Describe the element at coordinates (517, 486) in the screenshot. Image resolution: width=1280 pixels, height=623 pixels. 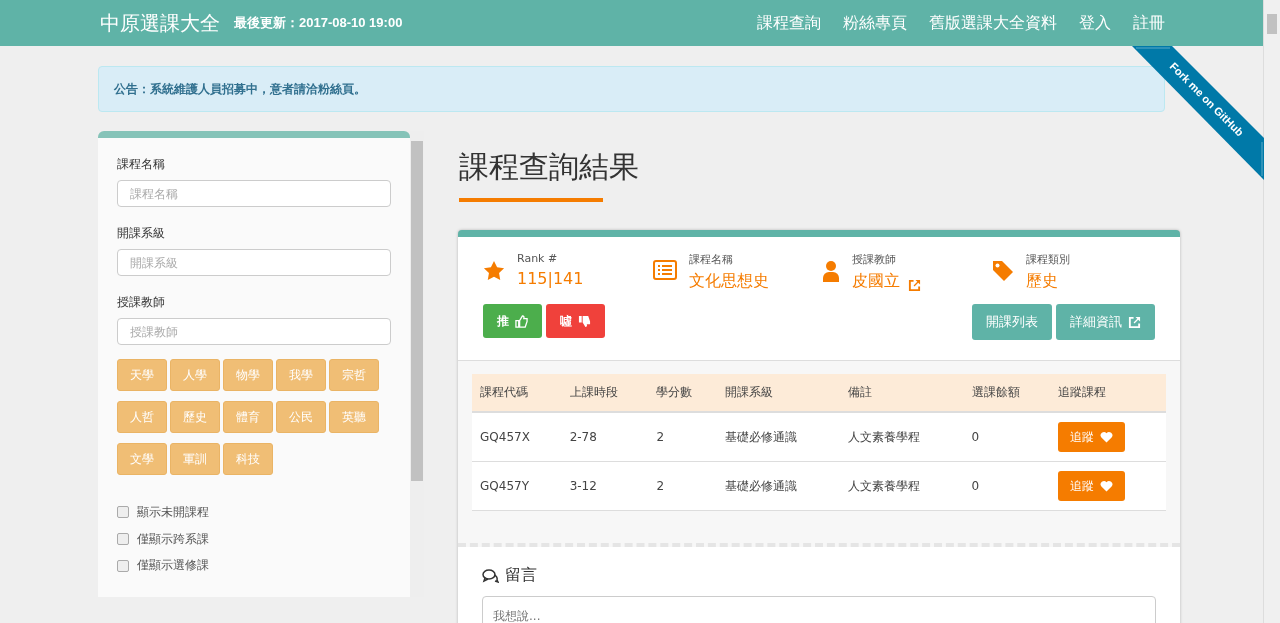
I see `table-cell: GQ457Y` at that location.